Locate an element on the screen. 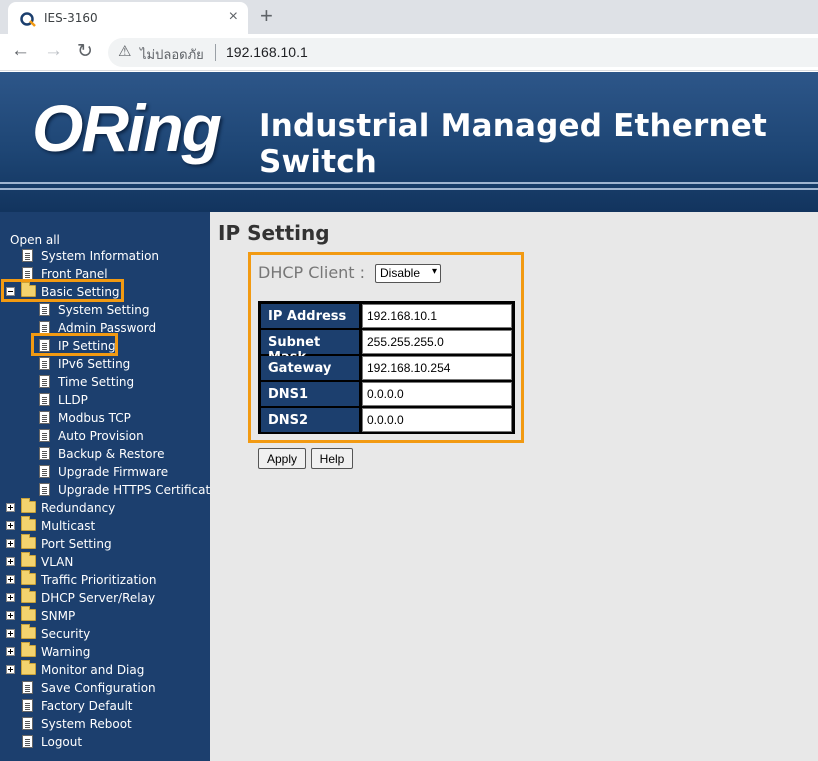 This screenshot has height=761, width=818. sidebar-item-label: Upgrade Firmware is located at coordinates (113, 472).